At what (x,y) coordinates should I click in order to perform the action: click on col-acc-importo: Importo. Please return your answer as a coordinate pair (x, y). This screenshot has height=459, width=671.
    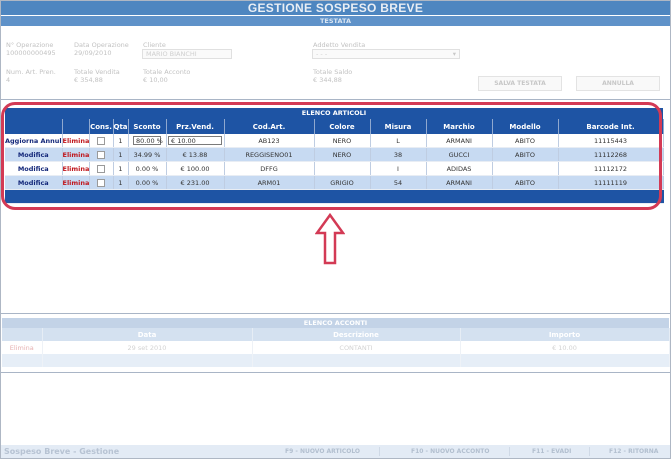
    Looking at the image, I should click on (565, 334).